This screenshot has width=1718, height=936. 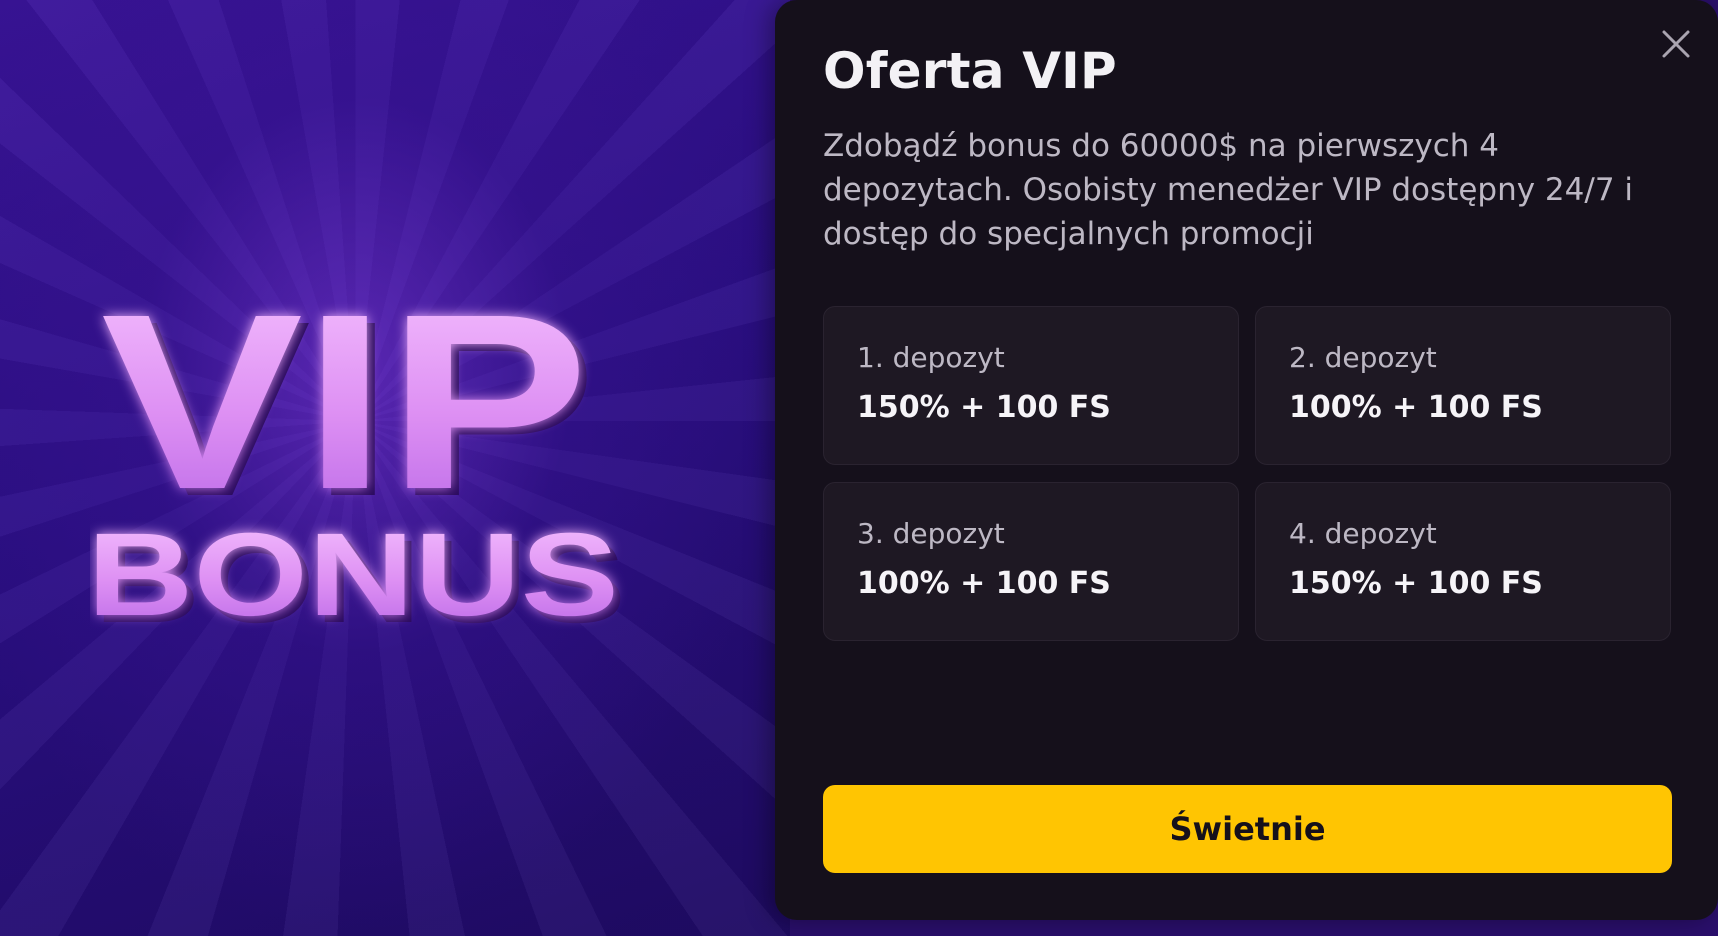 What do you see at coordinates (354, 569) in the screenshot?
I see `promo-bonus-text: BONUS` at bounding box center [354, 569].